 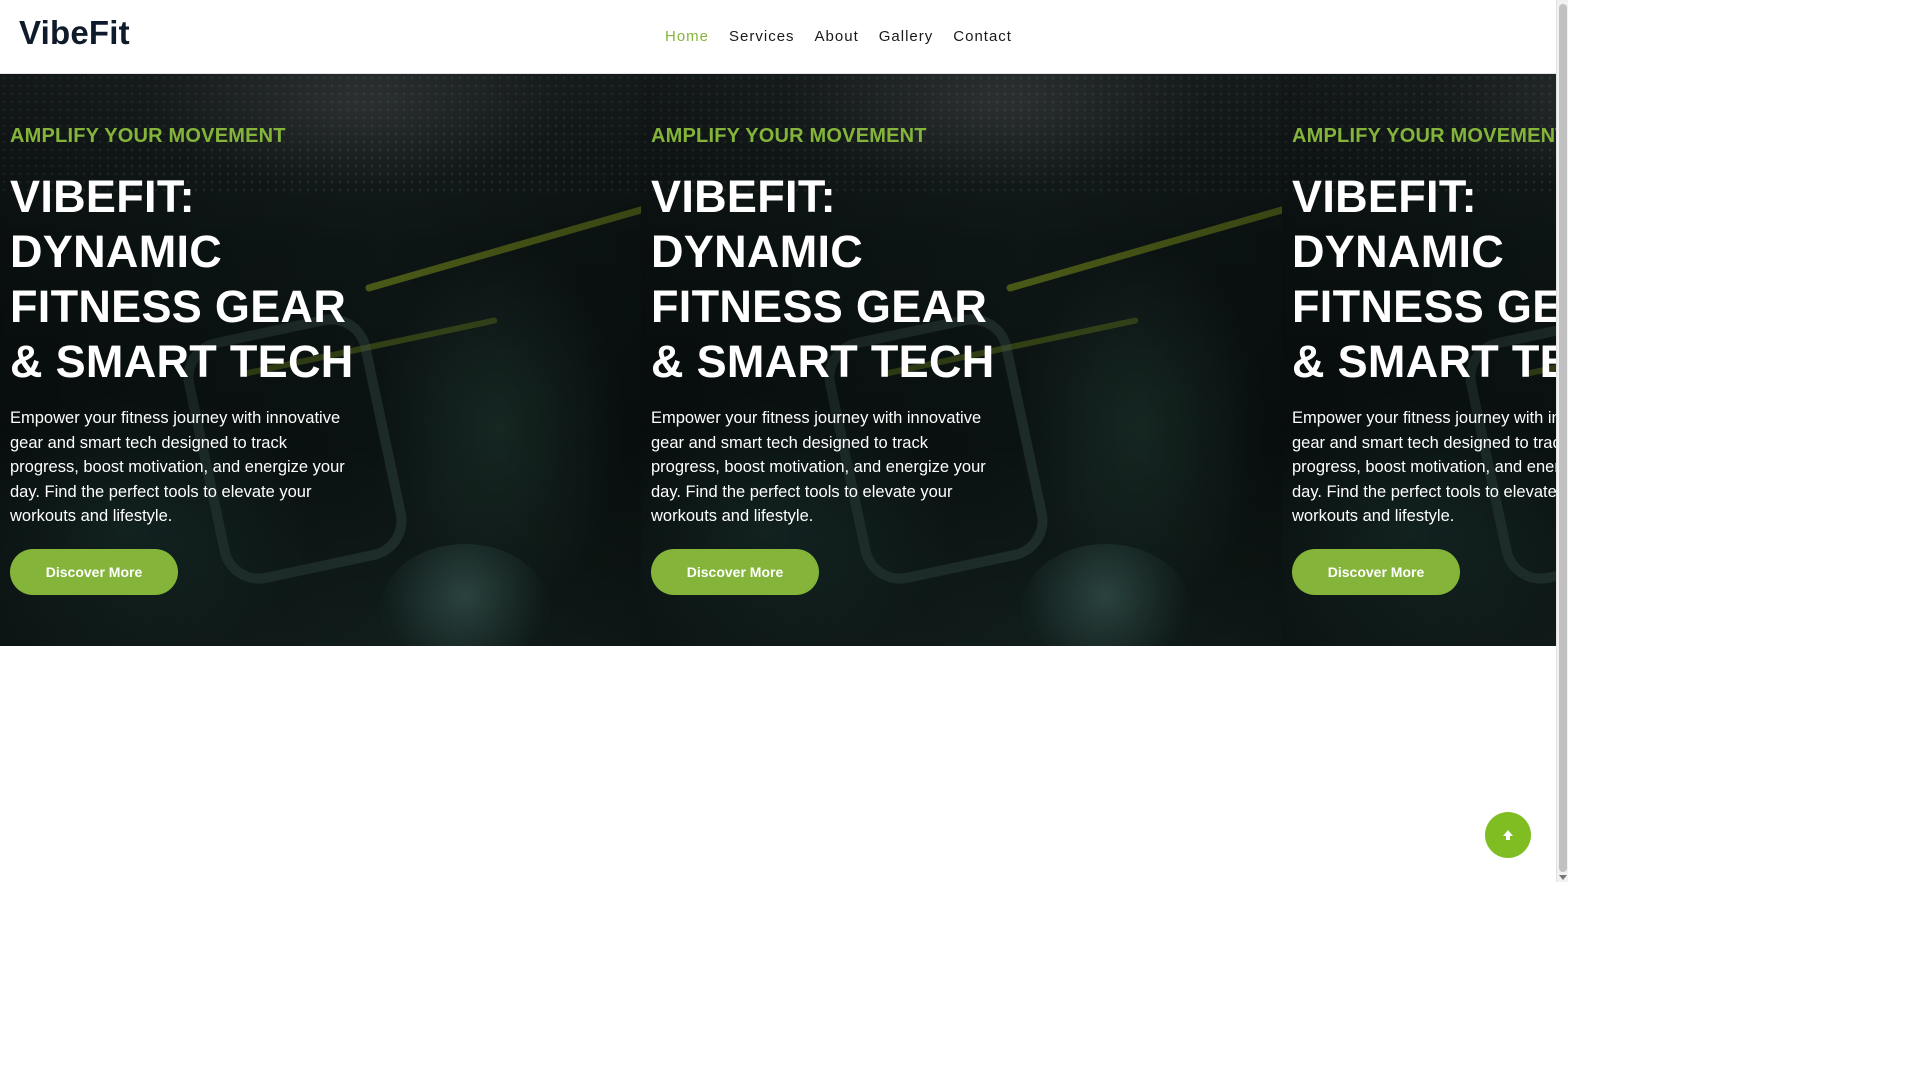 I want to click on nav-item-services: Services, so click(x=762, y=37).